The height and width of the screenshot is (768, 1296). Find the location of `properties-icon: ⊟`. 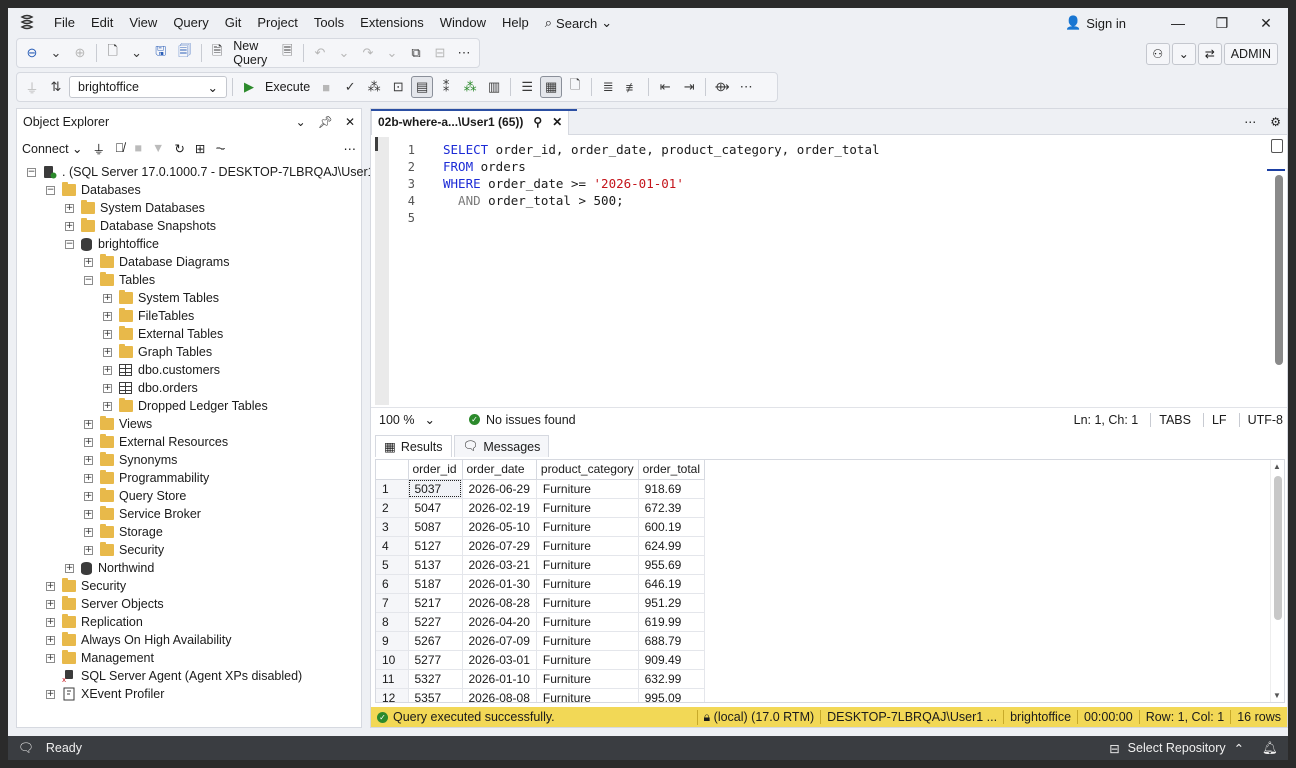

properties-icon: ⊟ is located at coordinates (440, 53).